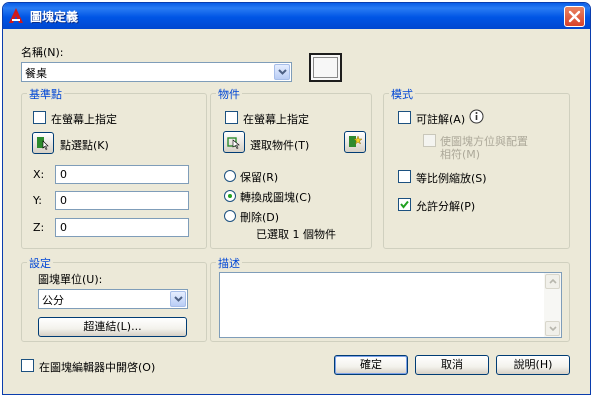  Describe the element at coordinates (429, 140) in the screenshot. I see `match-orientation-checkbox` at that location.